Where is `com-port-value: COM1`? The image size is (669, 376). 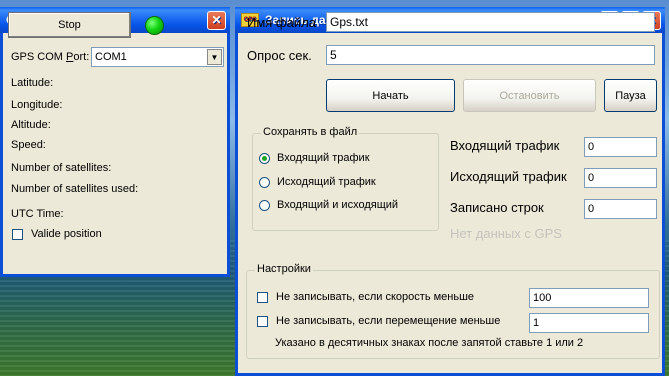
com-port-value: COM1 is located at coordinates (111, 57).